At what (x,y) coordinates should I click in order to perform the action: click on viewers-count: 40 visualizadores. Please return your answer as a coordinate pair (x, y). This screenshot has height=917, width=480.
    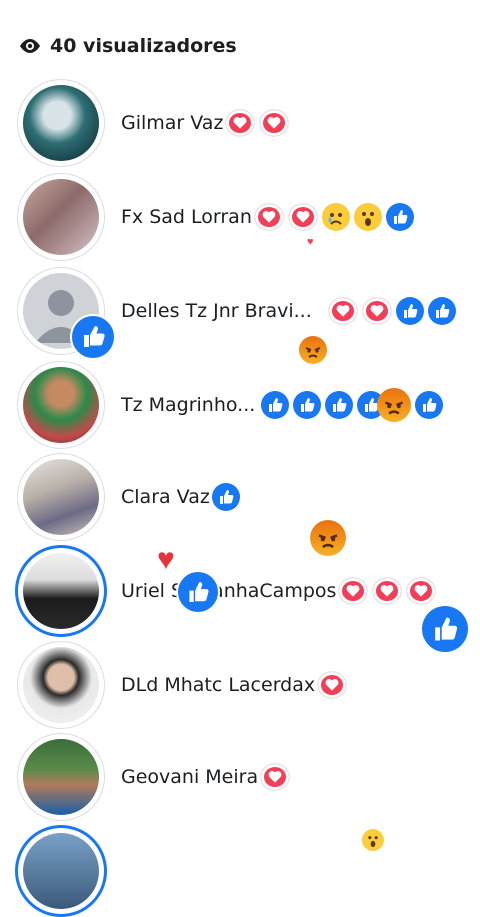
    Looking at the image, I should click on (143, 46).